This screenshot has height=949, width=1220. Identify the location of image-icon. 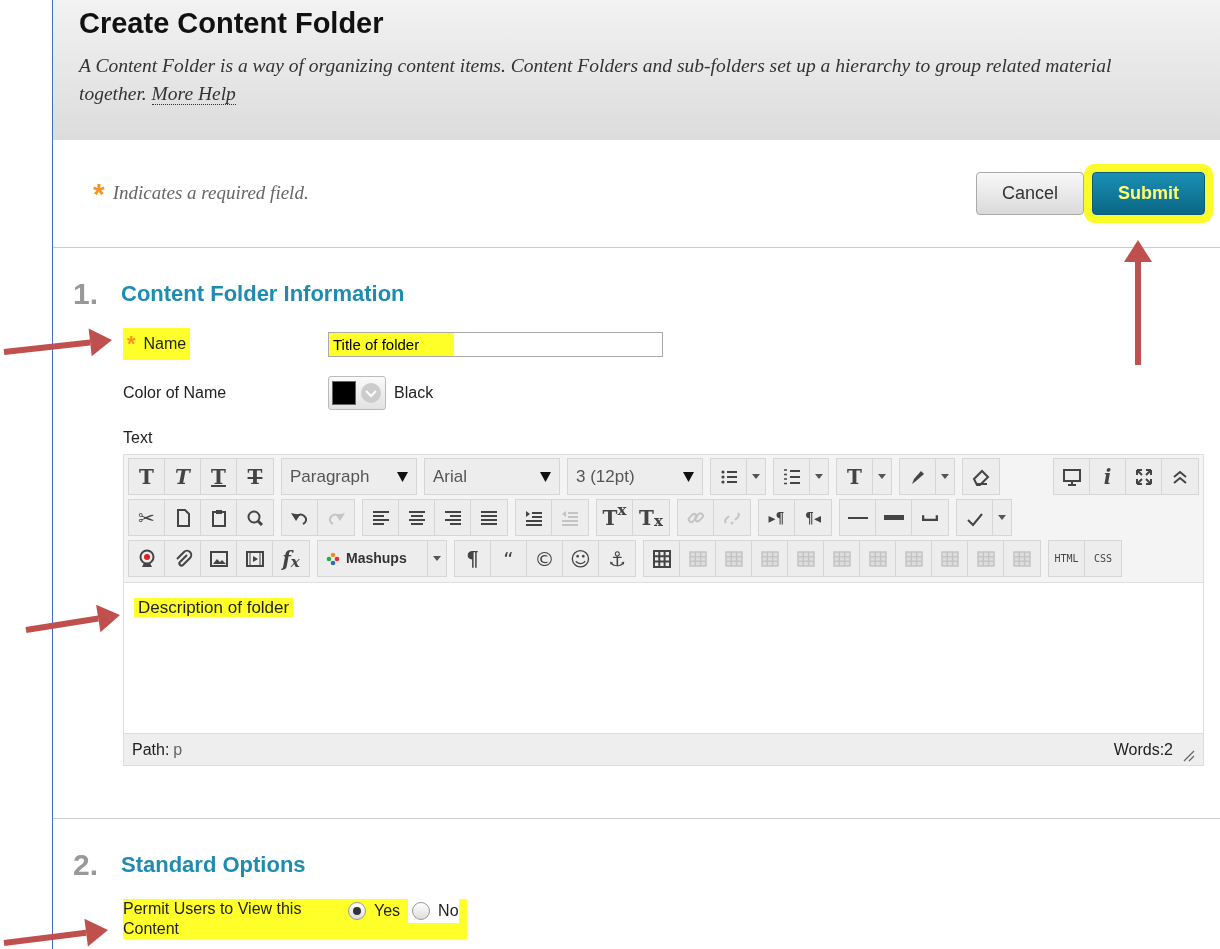
(218, 558).